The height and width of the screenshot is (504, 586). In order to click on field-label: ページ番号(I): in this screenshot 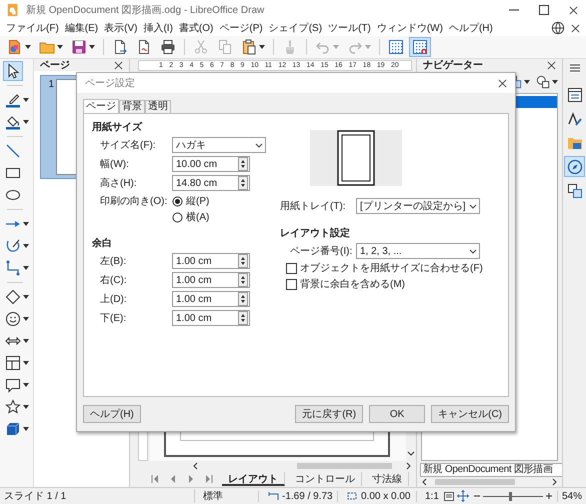, I will do `click(322, 251)`.